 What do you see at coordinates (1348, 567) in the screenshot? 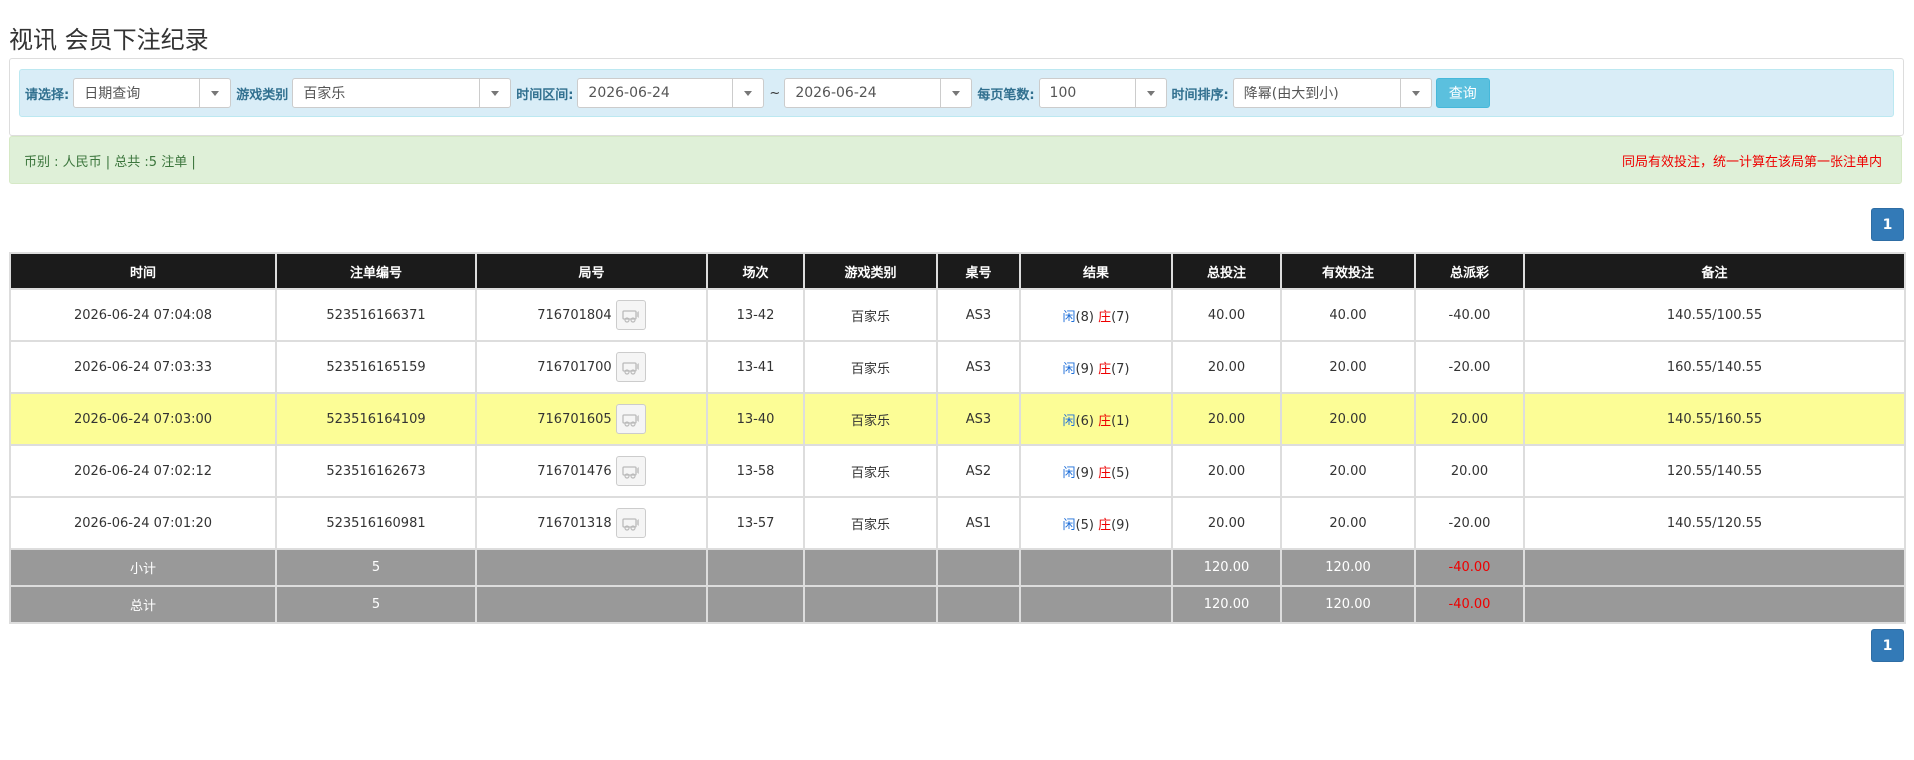
I see `subtotal-valid-bet: 120.00` at bounding box center [1348, 567].